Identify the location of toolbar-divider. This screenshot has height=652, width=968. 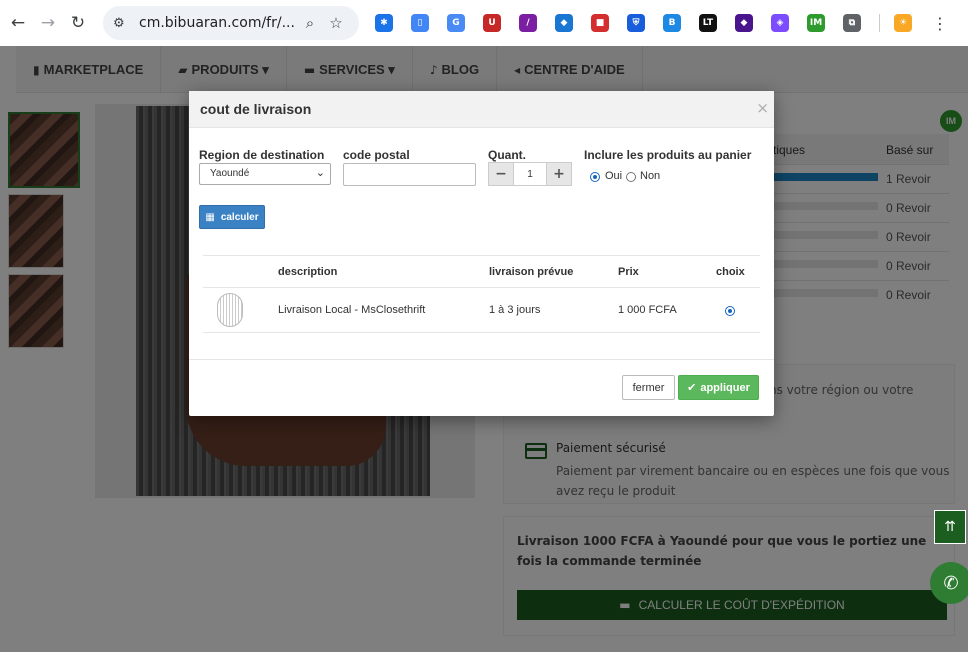
(879, 23).